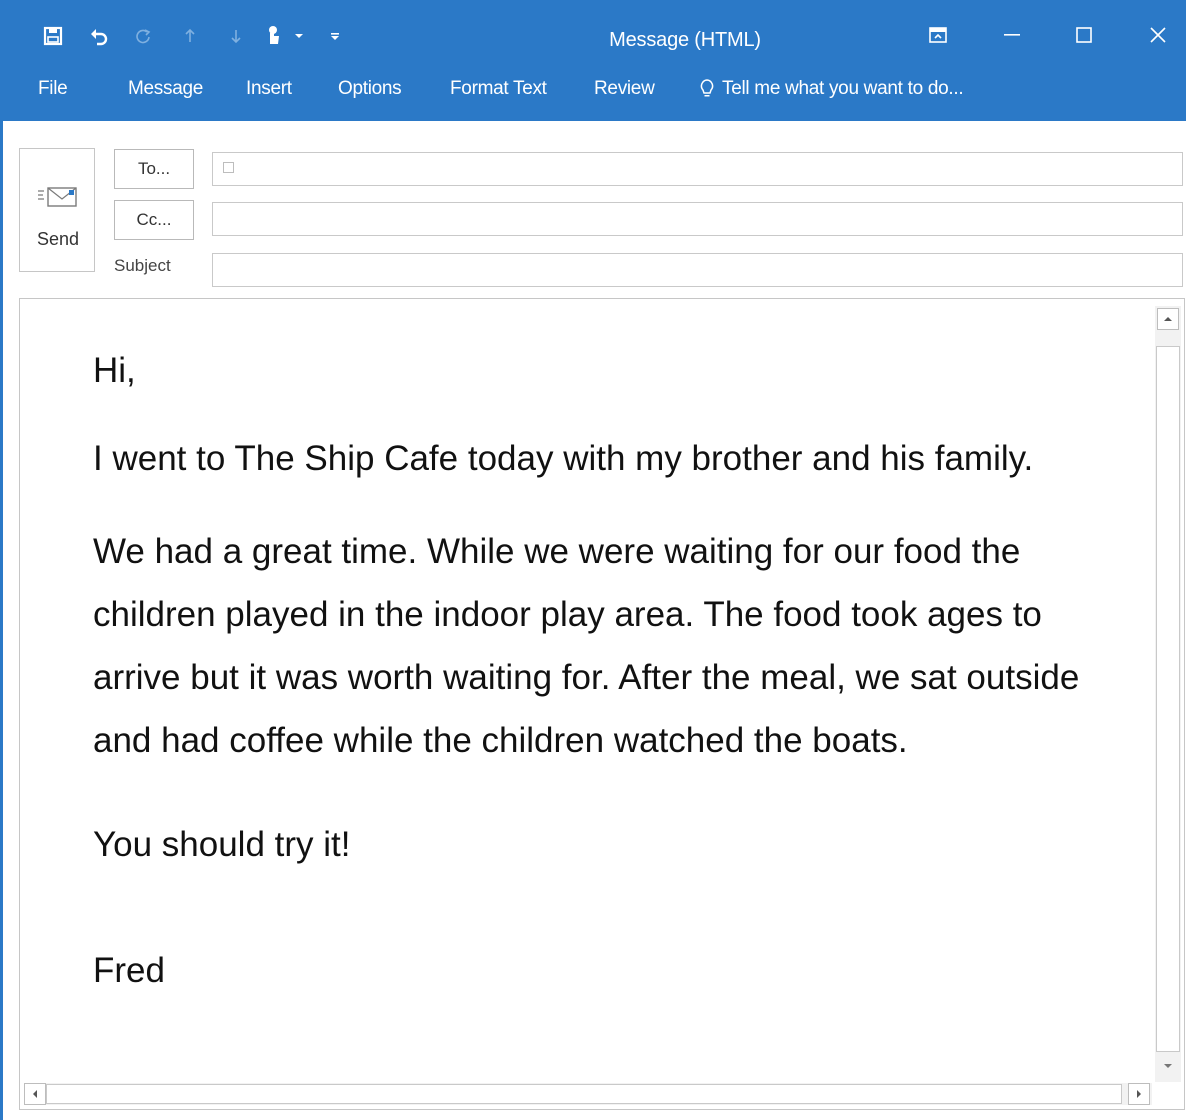 Image resolution: width=1186 pixels, height=1120 pixels. Describe the element at coordinates (228, 167) in the screenshot. I see `recipient-checkbox` at that location.